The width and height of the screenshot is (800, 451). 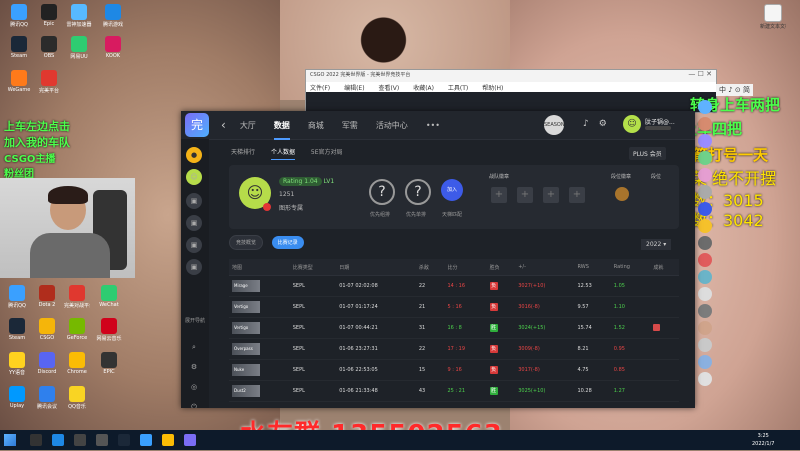 What do you see at coordinates (283, 152) in the screenshot?
I see `tab-personal-data: 个人数据` at bounding box center [283, 152].